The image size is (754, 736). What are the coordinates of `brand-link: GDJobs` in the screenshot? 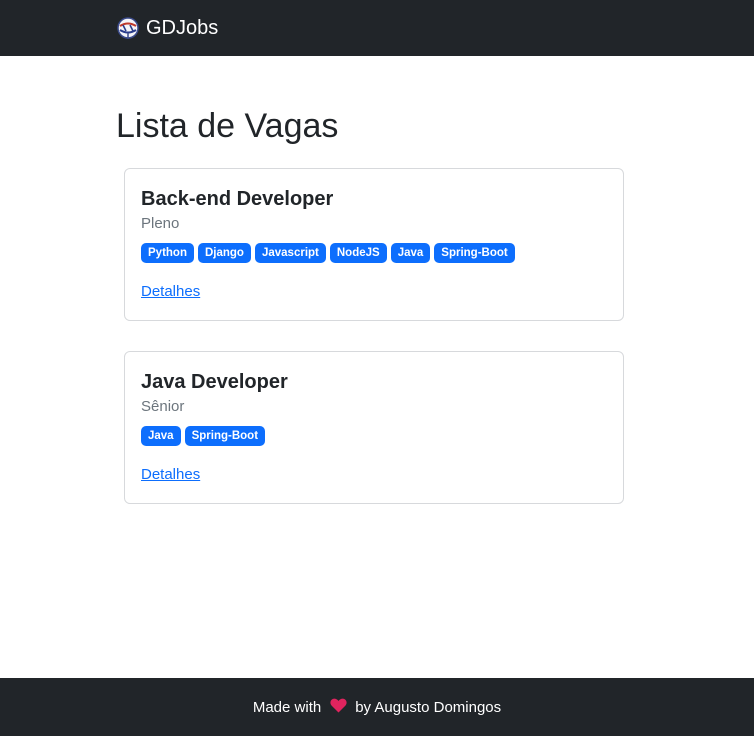 It's located at (167, 28).